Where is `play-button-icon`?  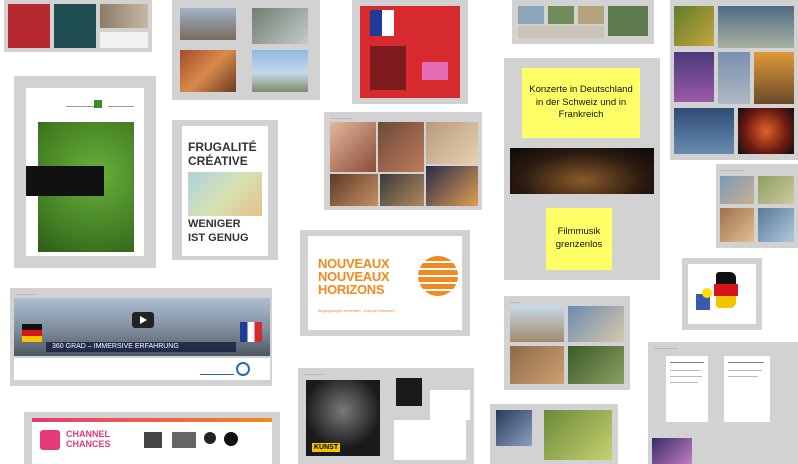
play-button-icon is located at coordinates (143, 320).